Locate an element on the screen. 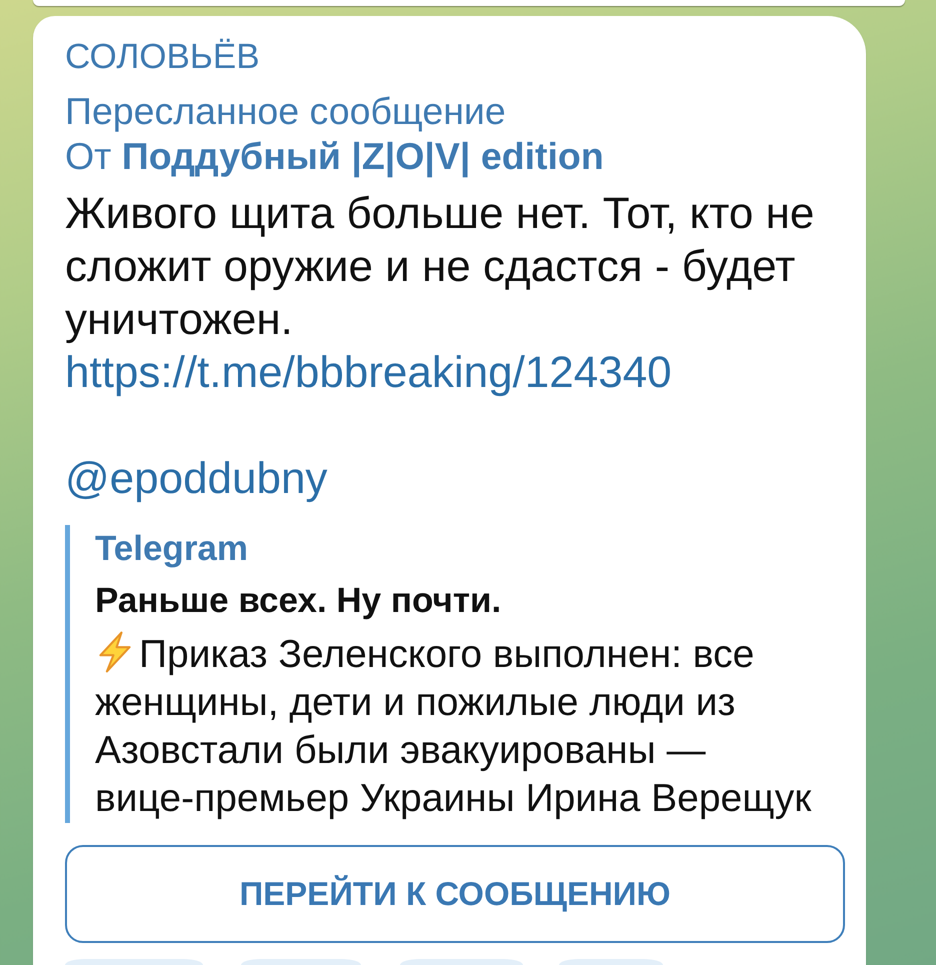 The width and height of the screenshot is (936, 965). forwarded-from: От Поддубный |Z|O|V| edition is located at coordinates (453, 156).